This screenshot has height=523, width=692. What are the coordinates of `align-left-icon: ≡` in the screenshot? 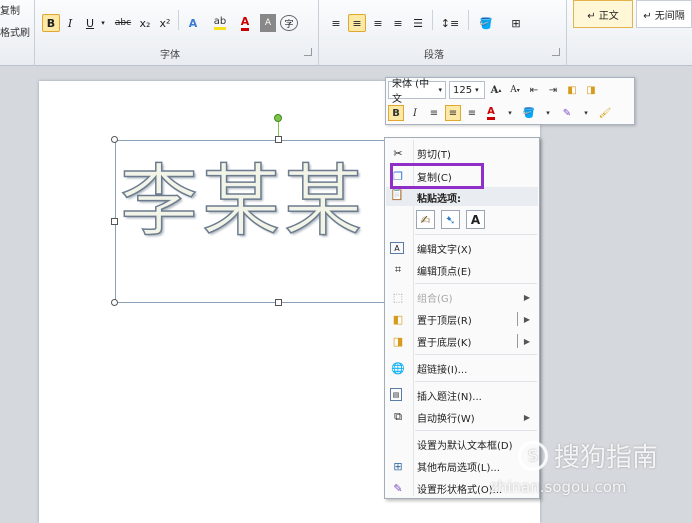 It's located at (336, 23).